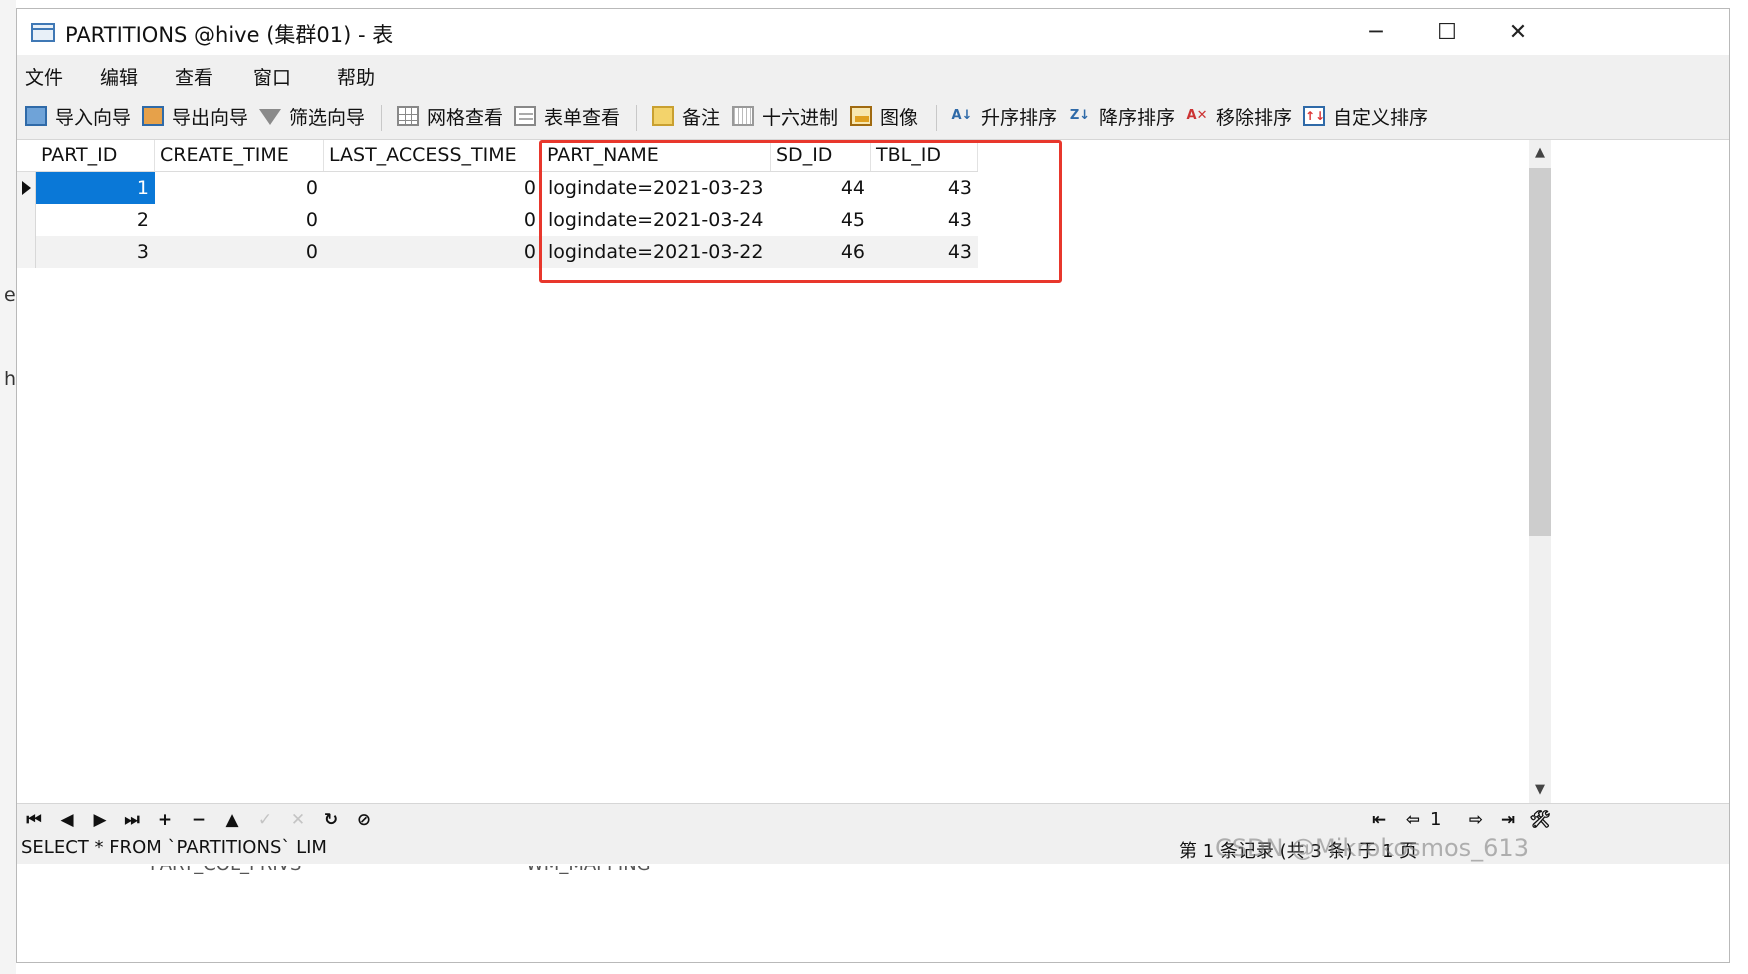  Describe the element at coordinates (1372, 848) in the screenshot. I see `watermark-text: CSDN @Mikrokosmos_613` at that location.